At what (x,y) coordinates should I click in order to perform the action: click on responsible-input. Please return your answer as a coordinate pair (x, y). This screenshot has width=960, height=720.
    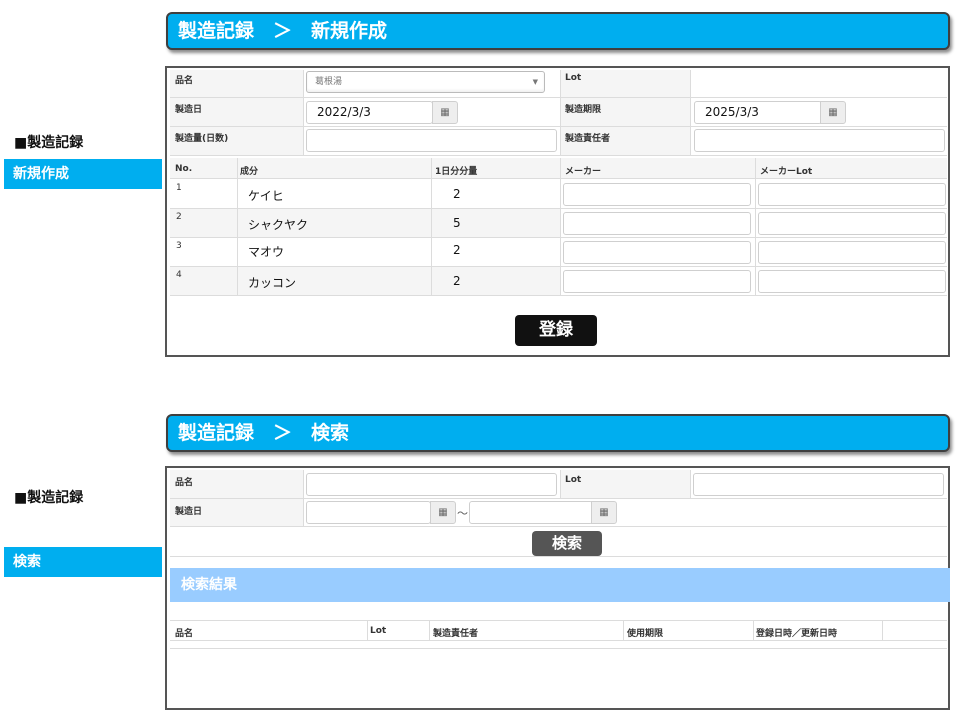
    Looking at the image, I should click on (819, 140).